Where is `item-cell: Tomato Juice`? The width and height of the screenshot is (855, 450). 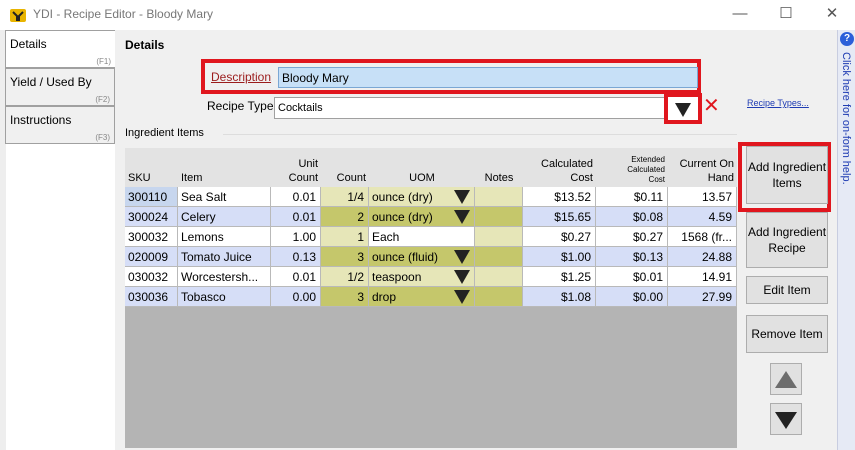
item-cell: Tomato Juice is located at coordinates (224, 257).